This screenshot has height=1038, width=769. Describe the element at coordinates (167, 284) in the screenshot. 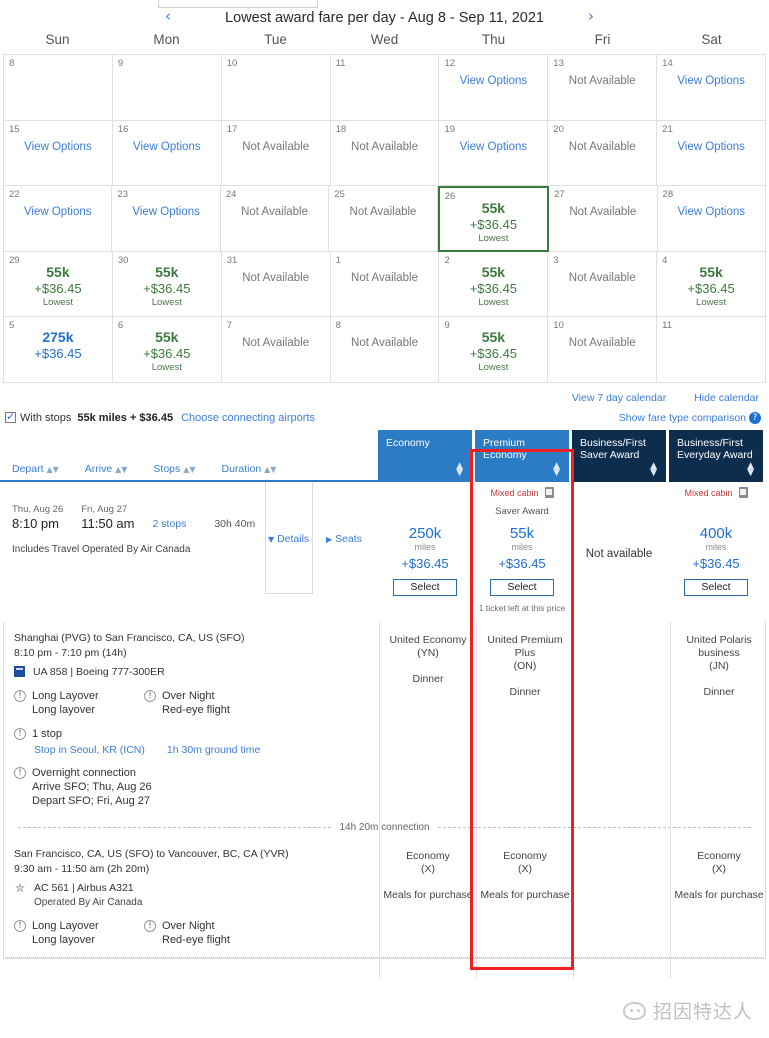

I see `calendar-day-30: 30 55k +$36.45 Lowest` at that location.